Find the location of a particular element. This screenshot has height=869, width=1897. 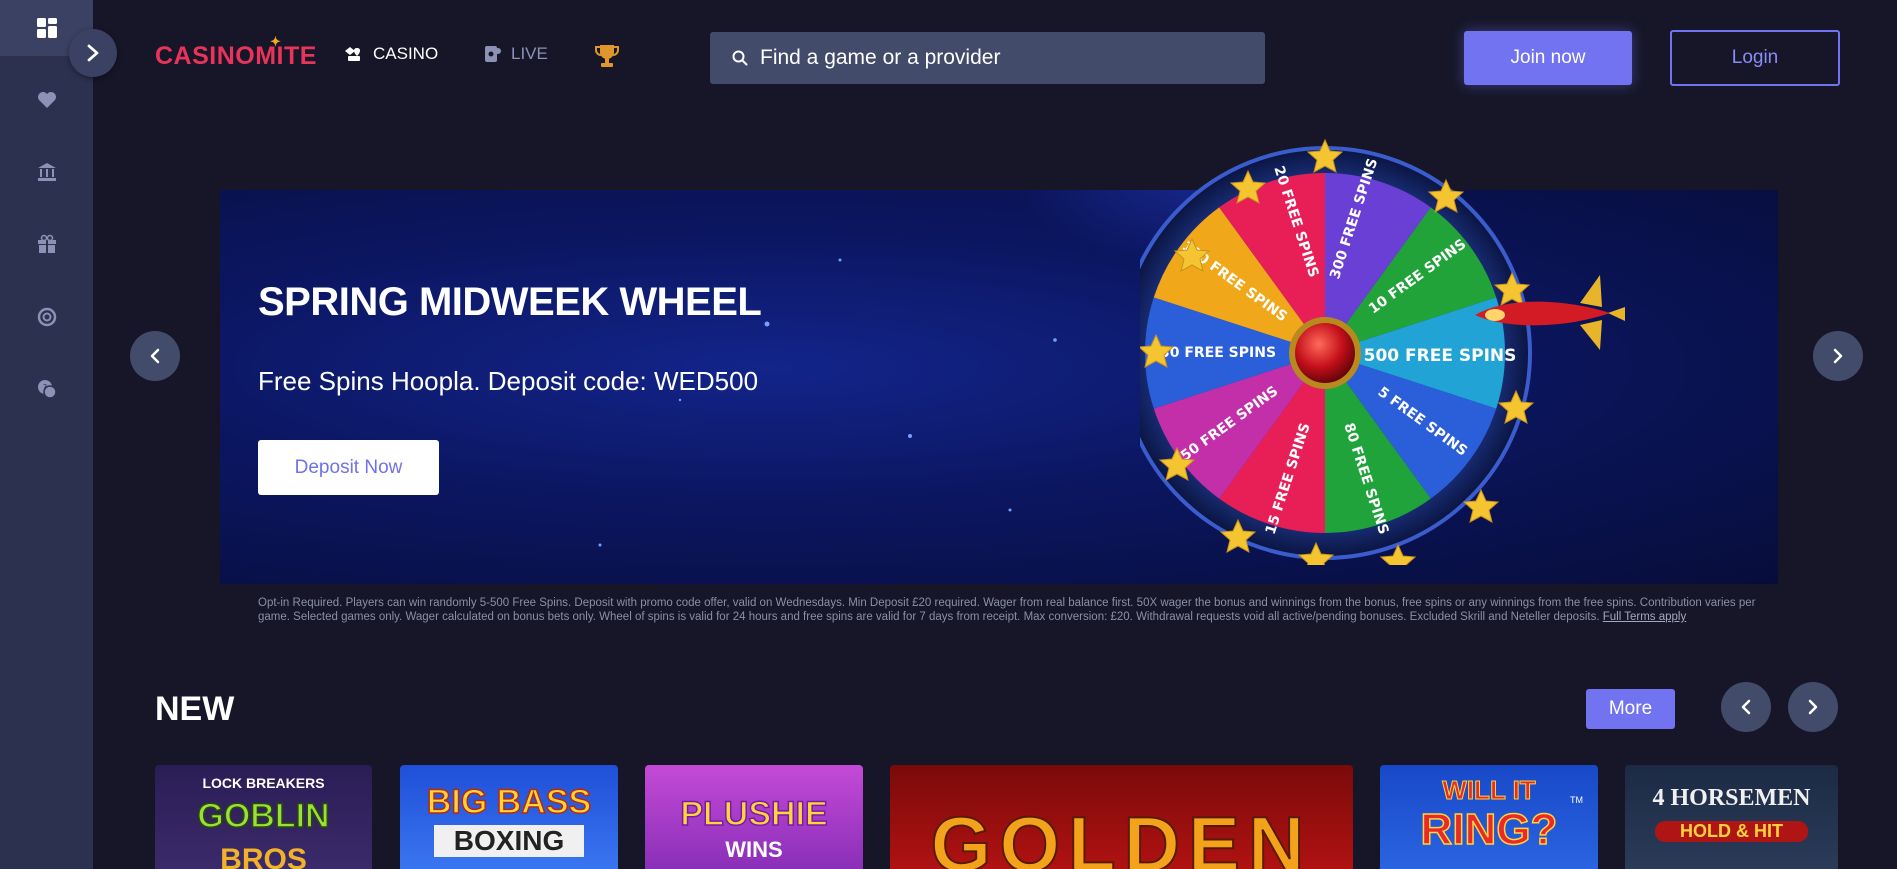

search-icon is located at coordinates (740, 58).